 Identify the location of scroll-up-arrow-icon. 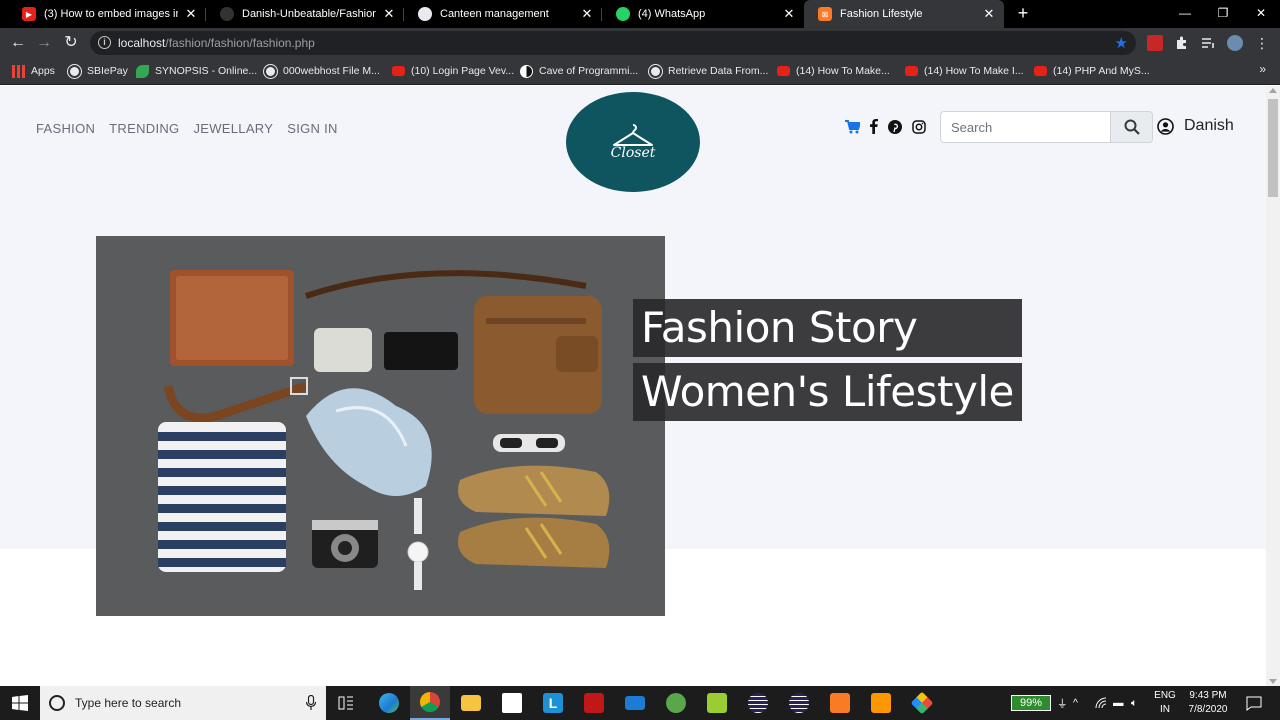
(1273, 90).